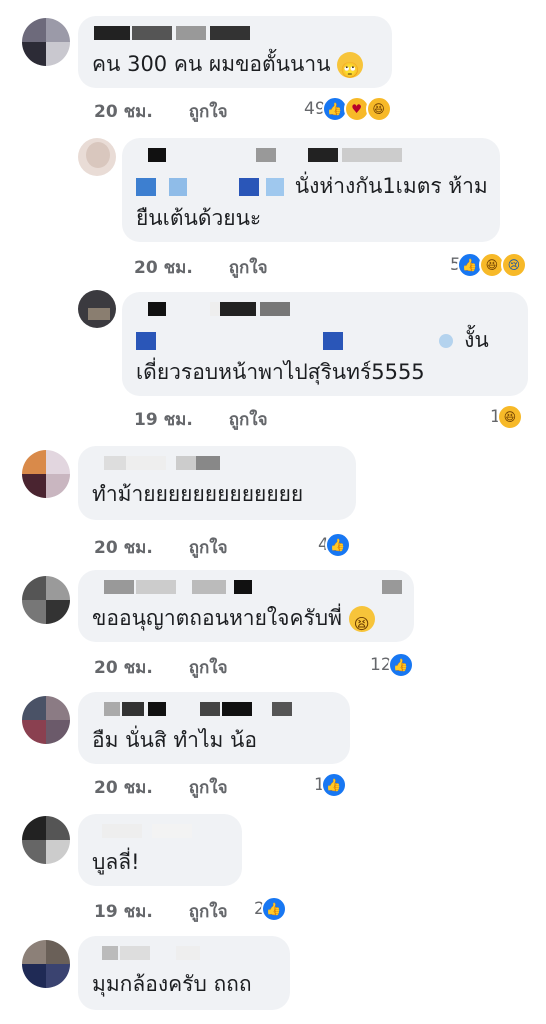 The image size is (546, 1024). I want to click on comment-text: ทำม้ายยยยยยยยยยยยย, so click(198, 494).